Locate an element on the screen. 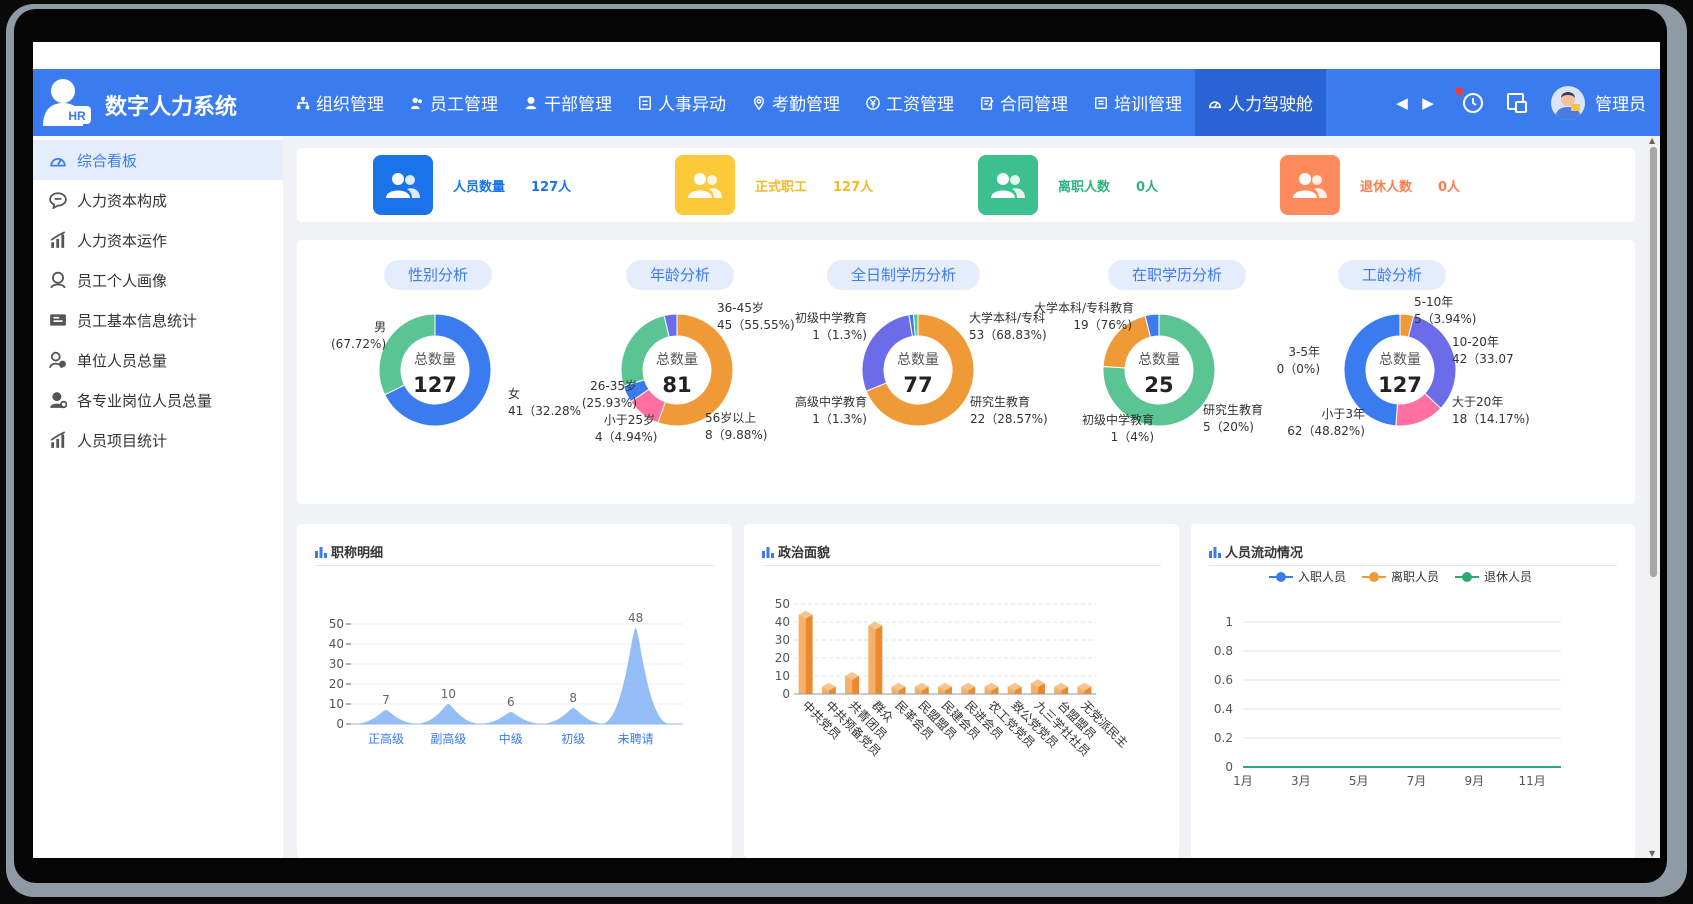 The height and width of the screenshot is (904, 1693). sidebar-item-5: 单位人员总量 is located at coordinates (158, 360).